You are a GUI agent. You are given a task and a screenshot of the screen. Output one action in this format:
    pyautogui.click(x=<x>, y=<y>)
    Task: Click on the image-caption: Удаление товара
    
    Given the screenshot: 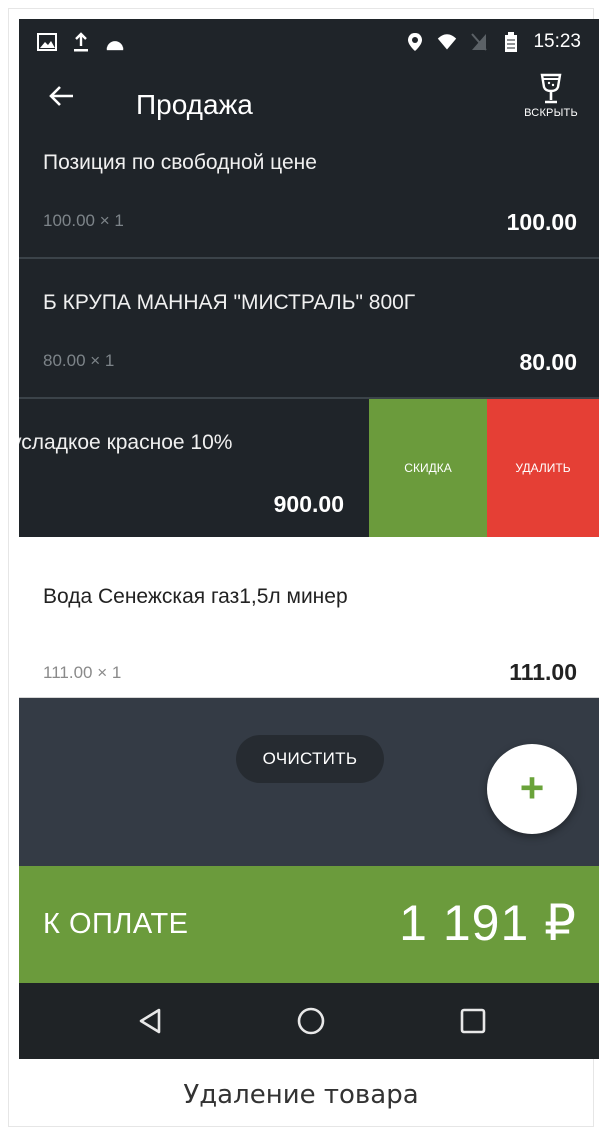 What is the action you would take?
    pyautogui.click(x=301, y=1095)
    